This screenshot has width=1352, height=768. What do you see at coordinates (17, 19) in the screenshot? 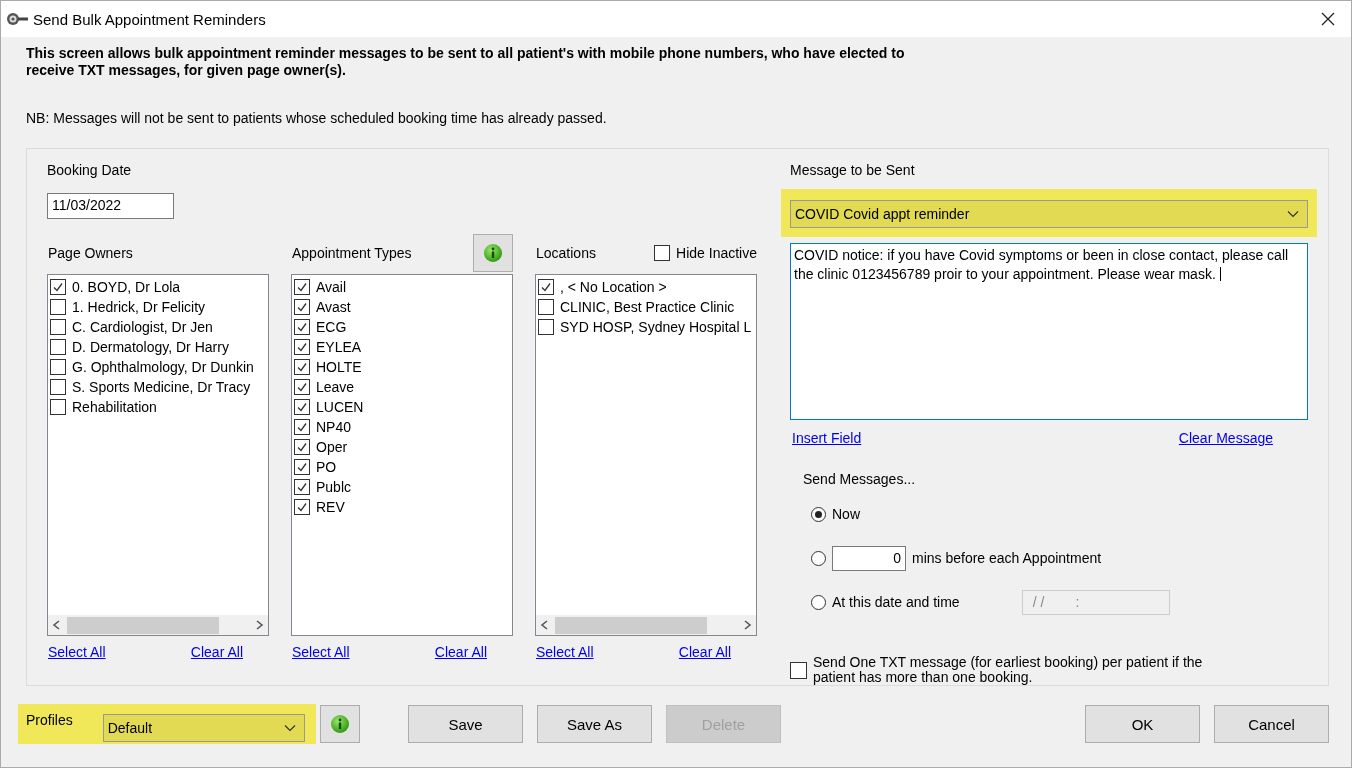
I see `gear-icon` at bounding box center [17, 19].